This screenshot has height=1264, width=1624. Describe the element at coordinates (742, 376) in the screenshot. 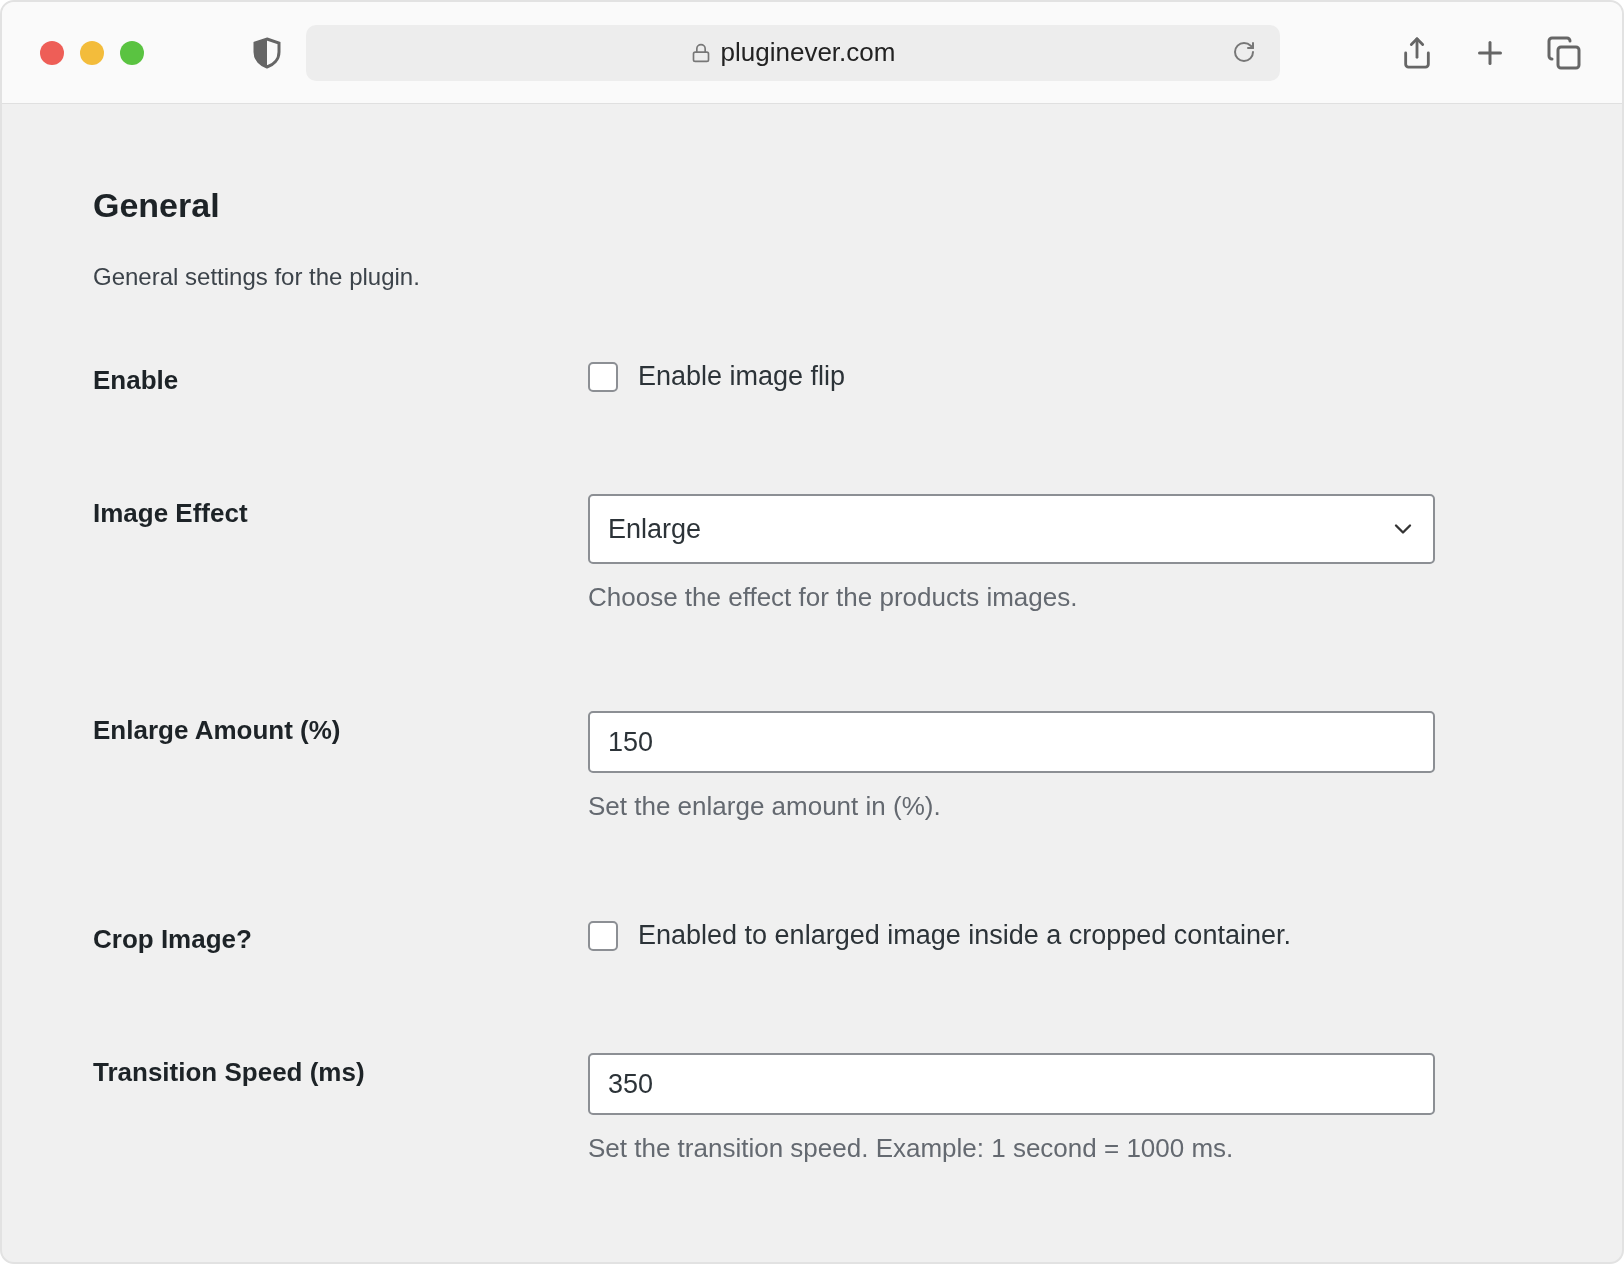

I see `checkbox-label: Enable image flip` at that location.